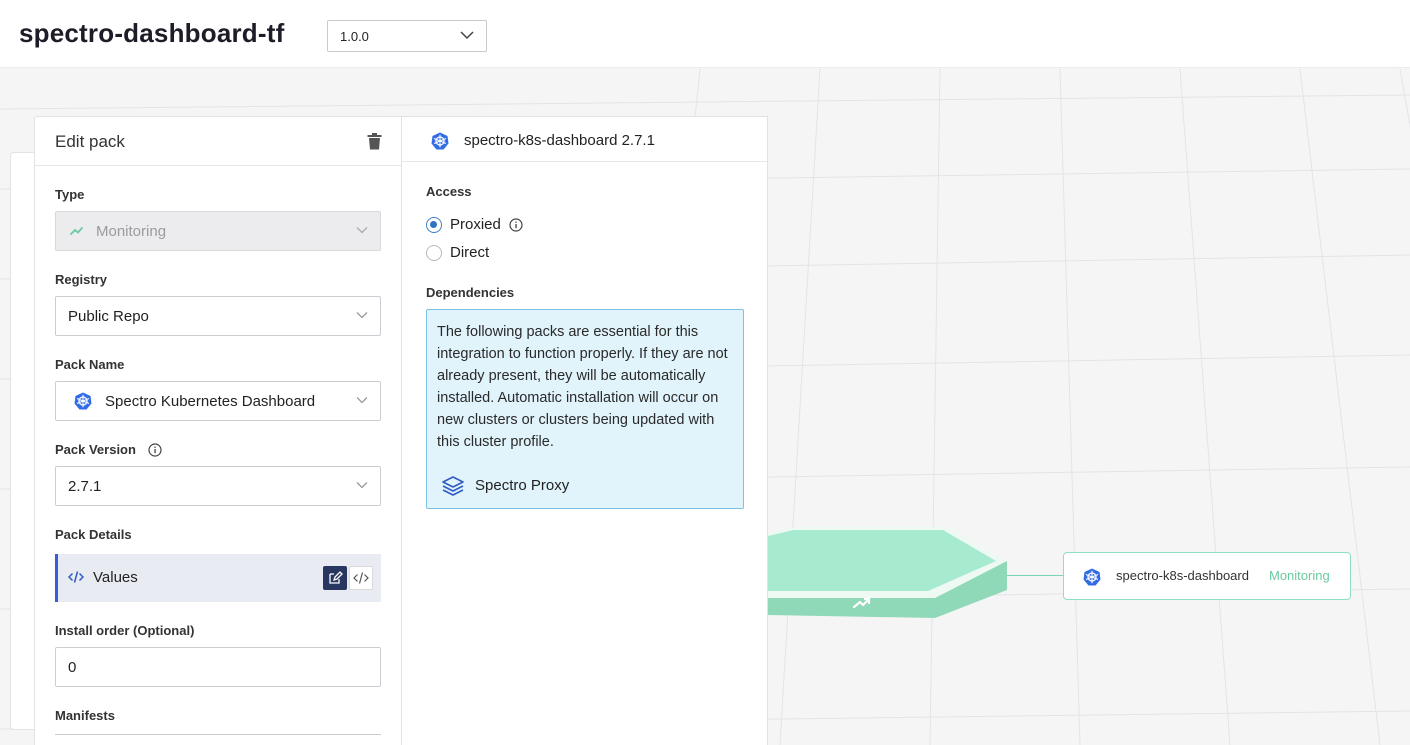  What do you see at coordinates (1299, 575) in the screenshot?
I see `node-layer-tag: Monitoring` at bounding box center [1299, 575].